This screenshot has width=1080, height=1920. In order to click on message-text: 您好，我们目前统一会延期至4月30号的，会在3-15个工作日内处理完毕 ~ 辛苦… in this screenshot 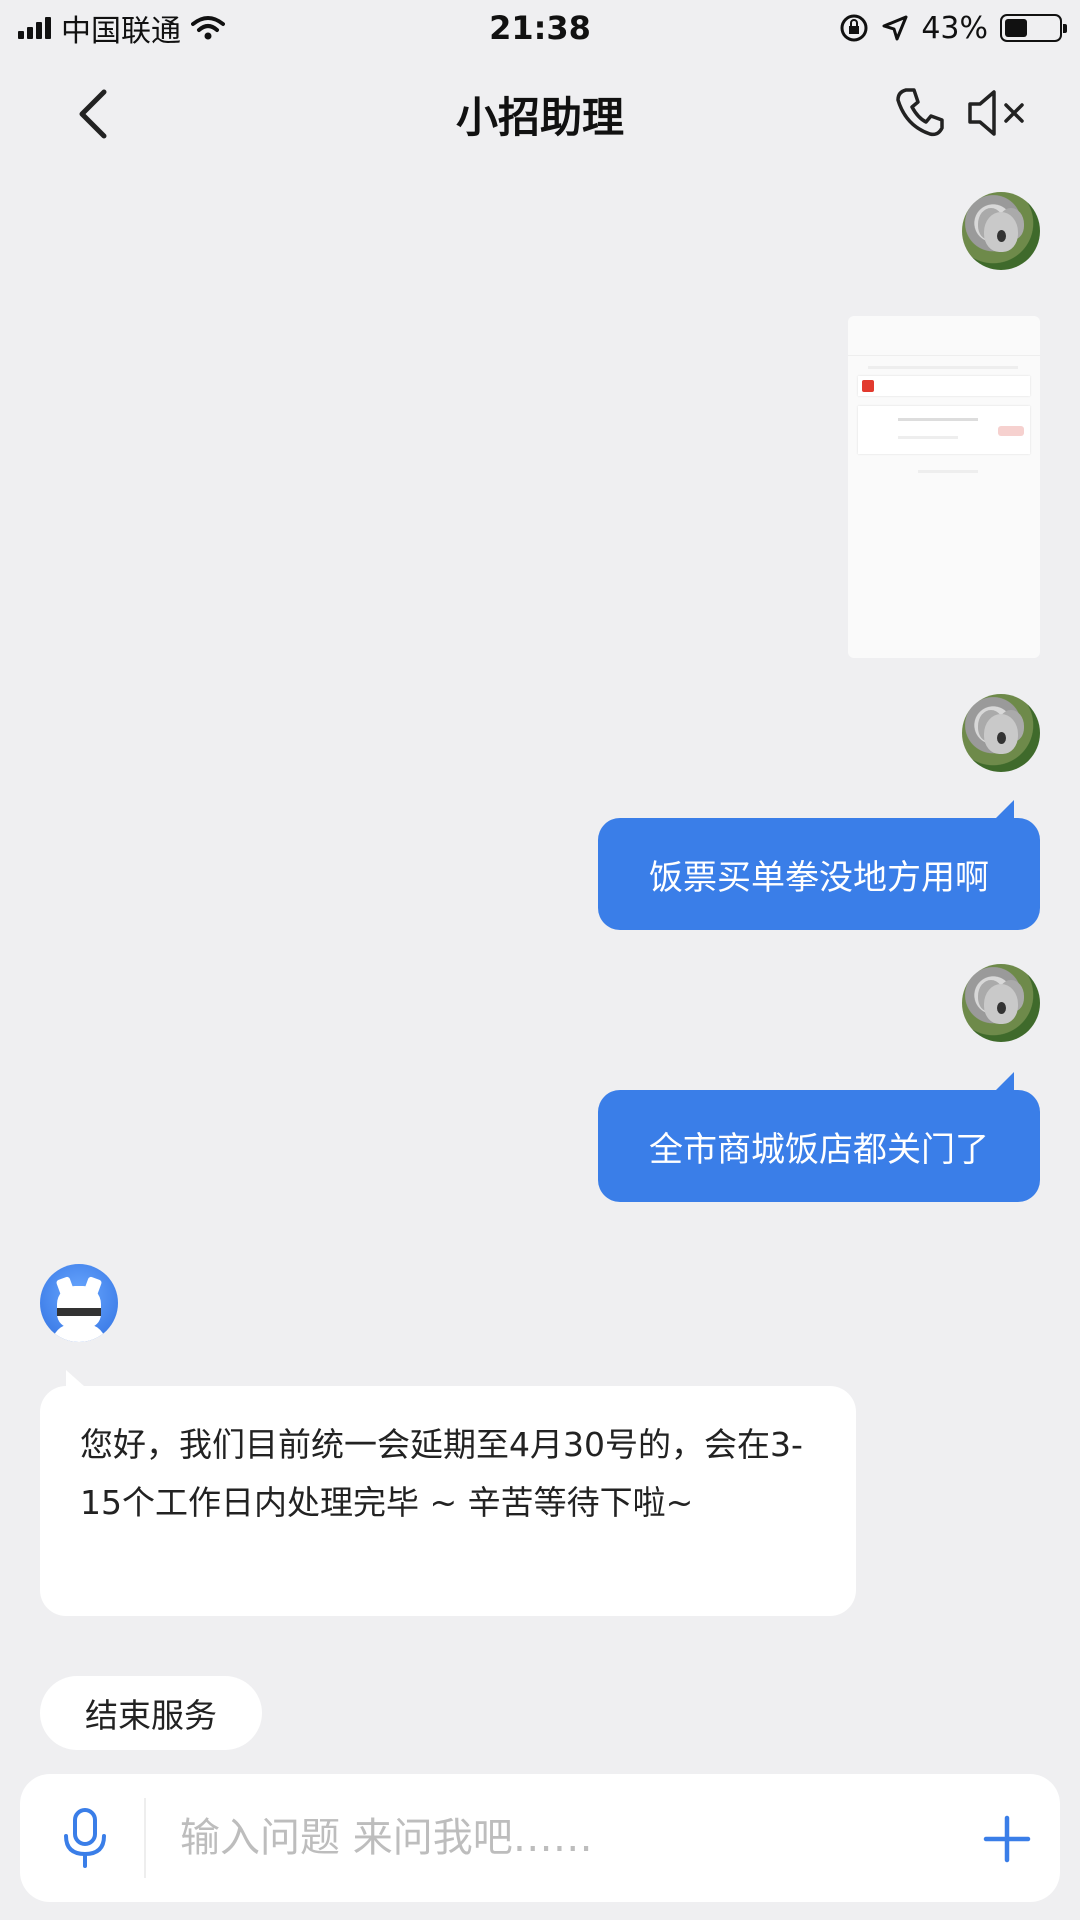, I will do `click(441, 1473)`.